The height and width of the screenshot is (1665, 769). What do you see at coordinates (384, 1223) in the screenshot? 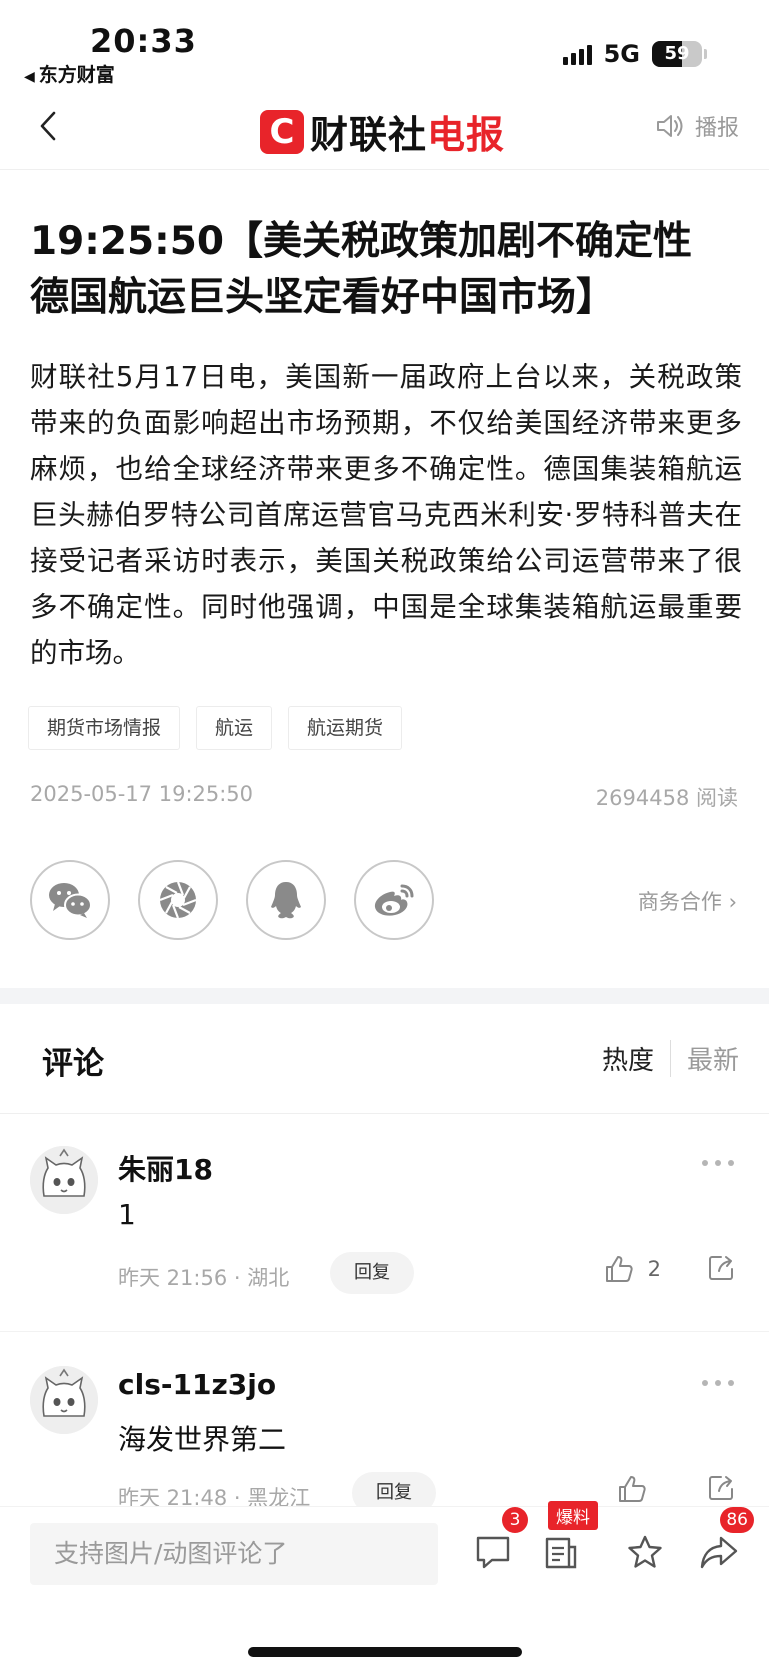
I see `comment-item: 朱丽18 1 昨天 21:56 · 湖北 回复 2` at bounding box center [384, 1223].